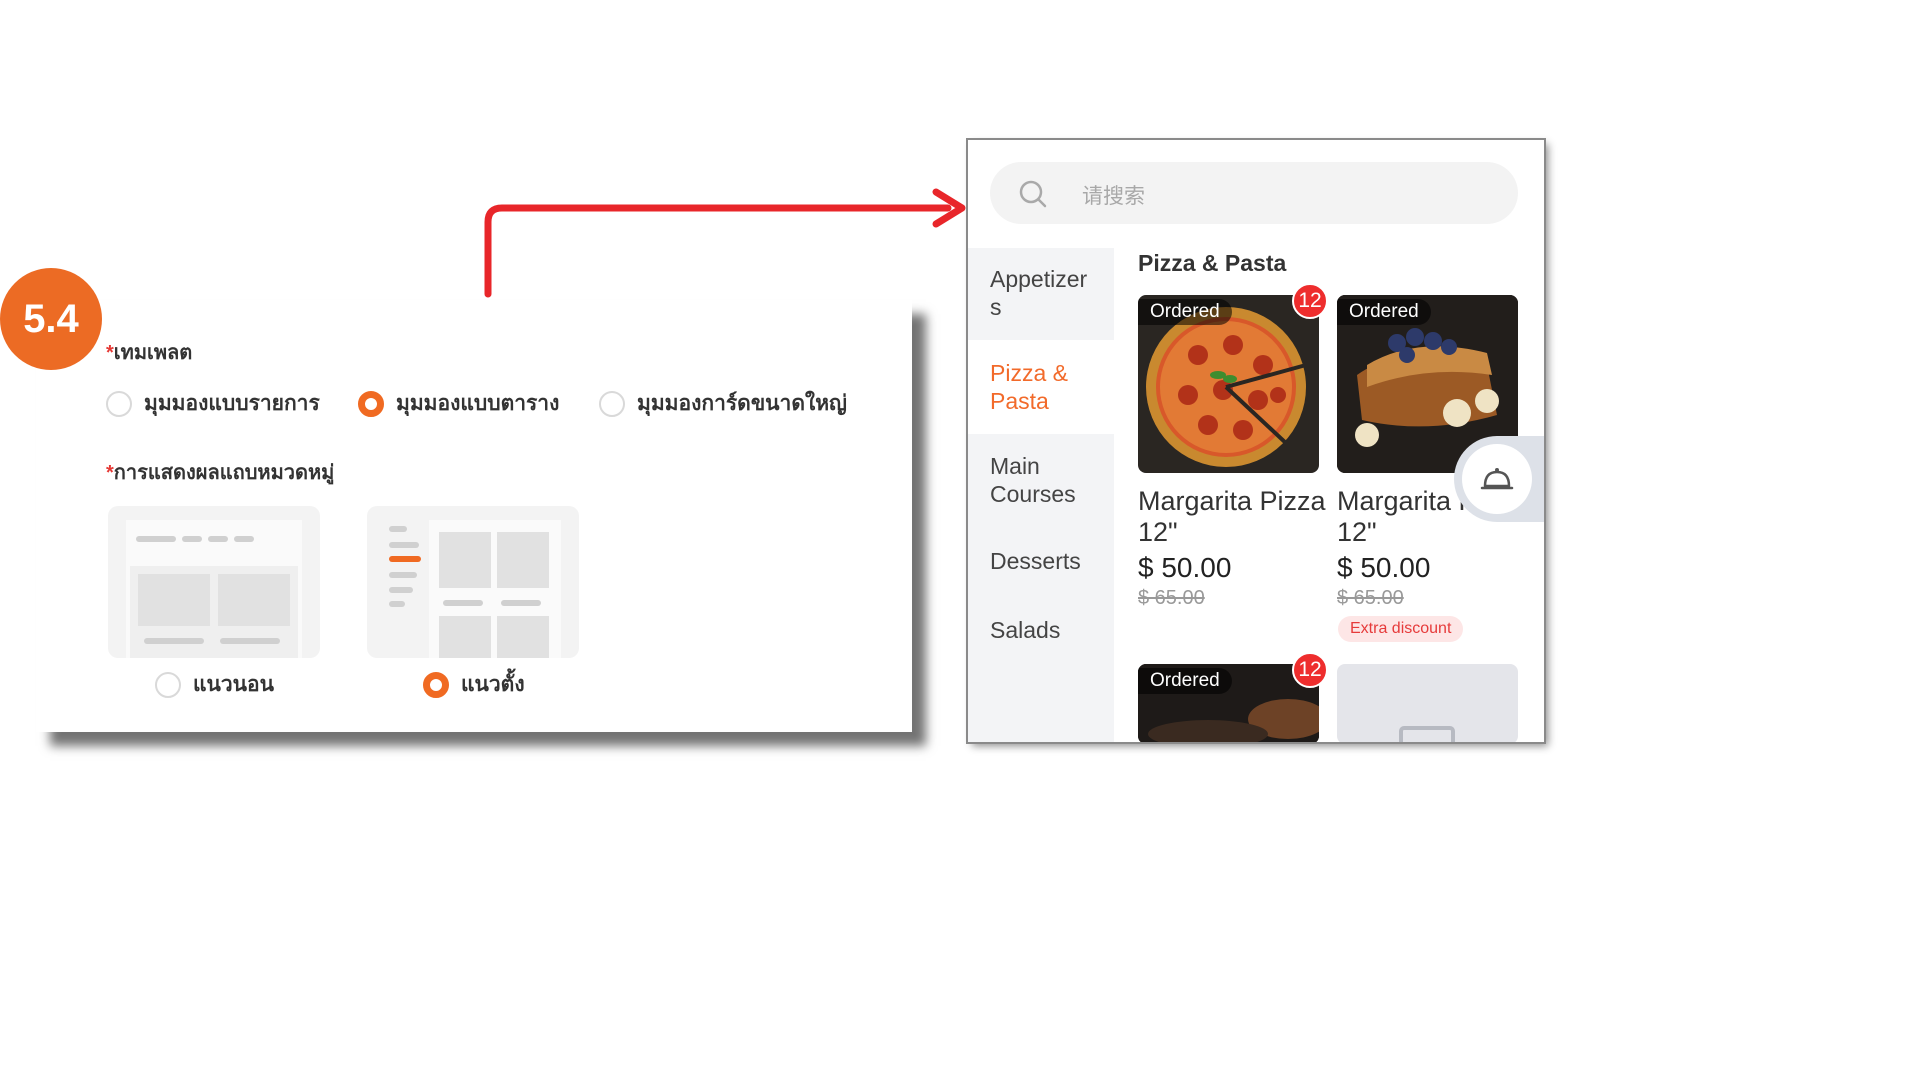  Describe the element at coordinates (1427, 734) in the screenshot. I see `image-placeholder-icon` at that location.